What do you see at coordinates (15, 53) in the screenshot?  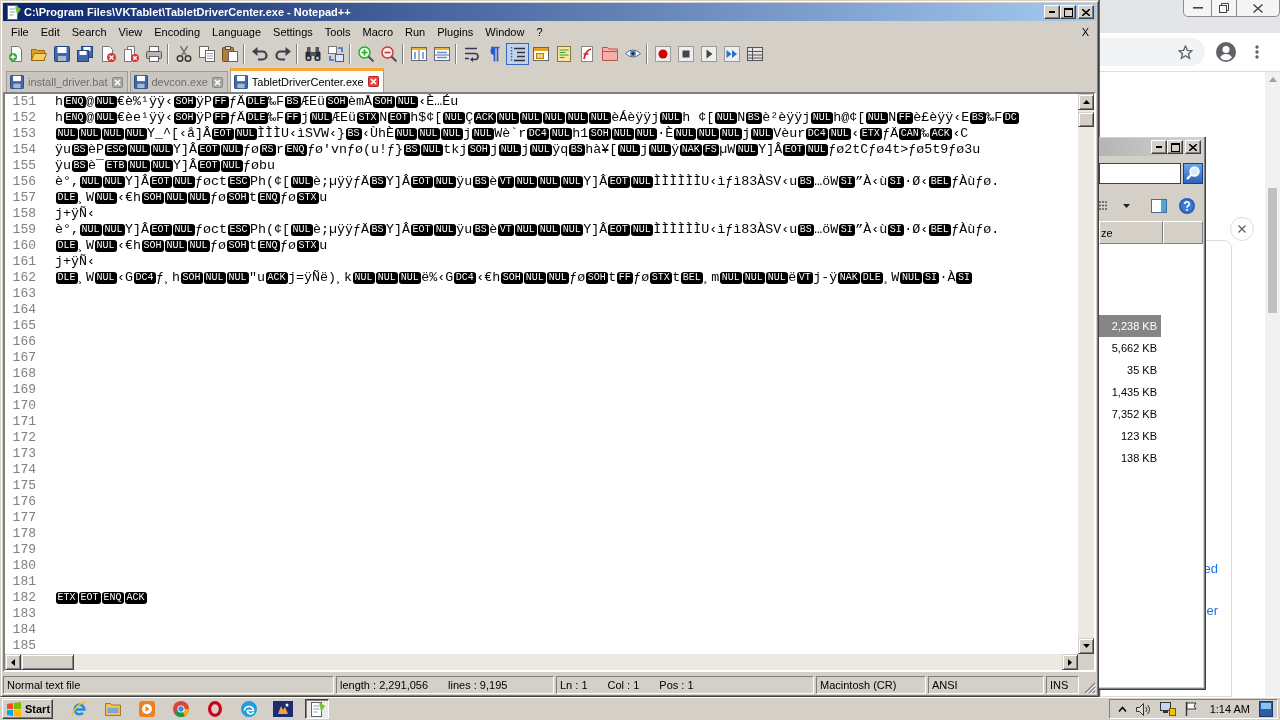 I see `page-plus-icon` at bounding box center [15, 53].